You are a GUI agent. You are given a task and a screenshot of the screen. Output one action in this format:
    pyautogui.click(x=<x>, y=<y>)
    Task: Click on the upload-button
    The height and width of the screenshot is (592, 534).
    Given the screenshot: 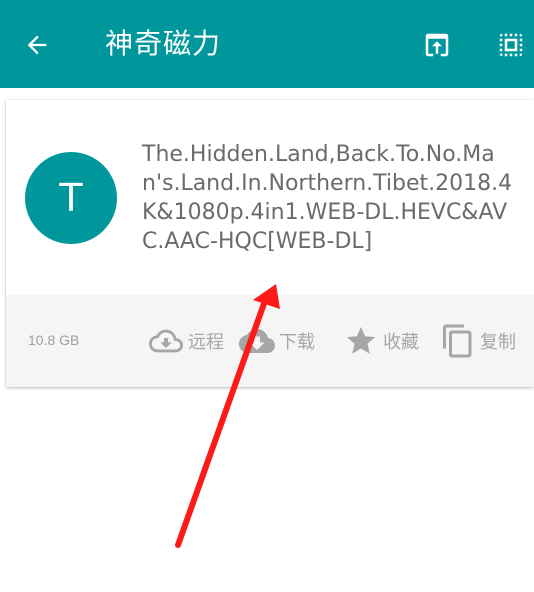 What is the action you would take?
    pyautogui.click(x=437, y=45)
    